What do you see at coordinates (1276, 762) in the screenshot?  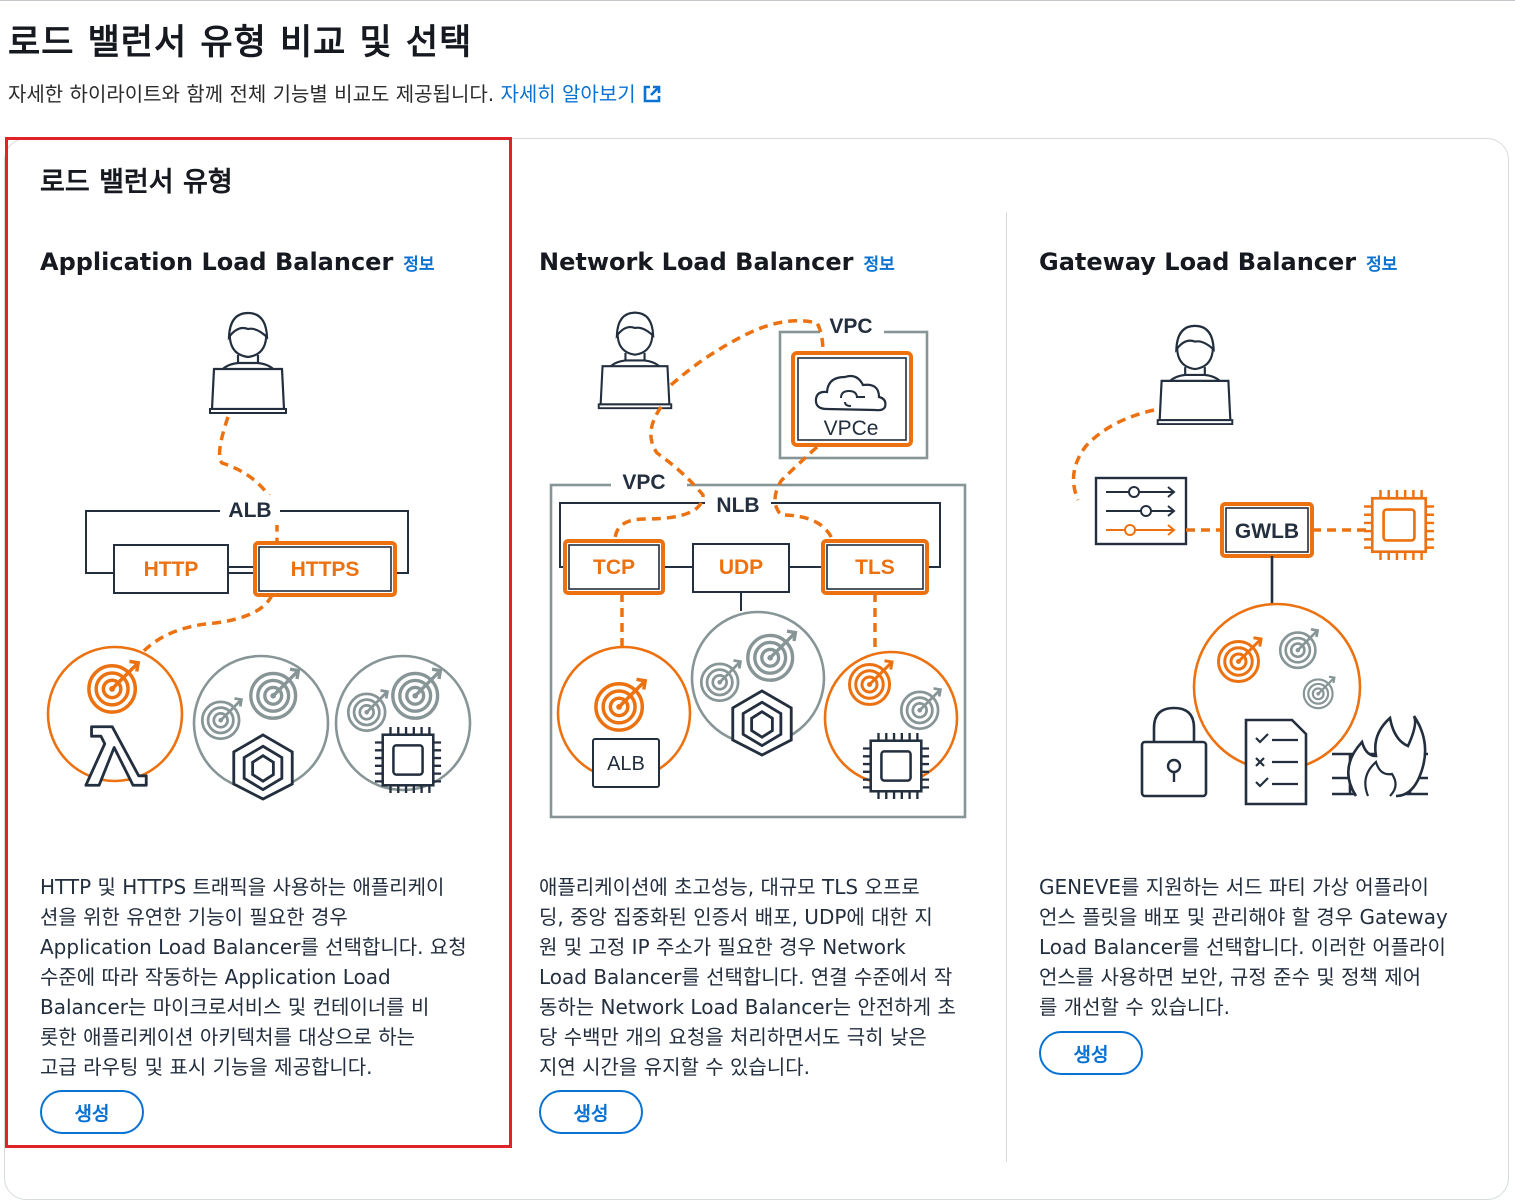 I see `compliance-checklist-icon` at bounding box center [1276, 762].